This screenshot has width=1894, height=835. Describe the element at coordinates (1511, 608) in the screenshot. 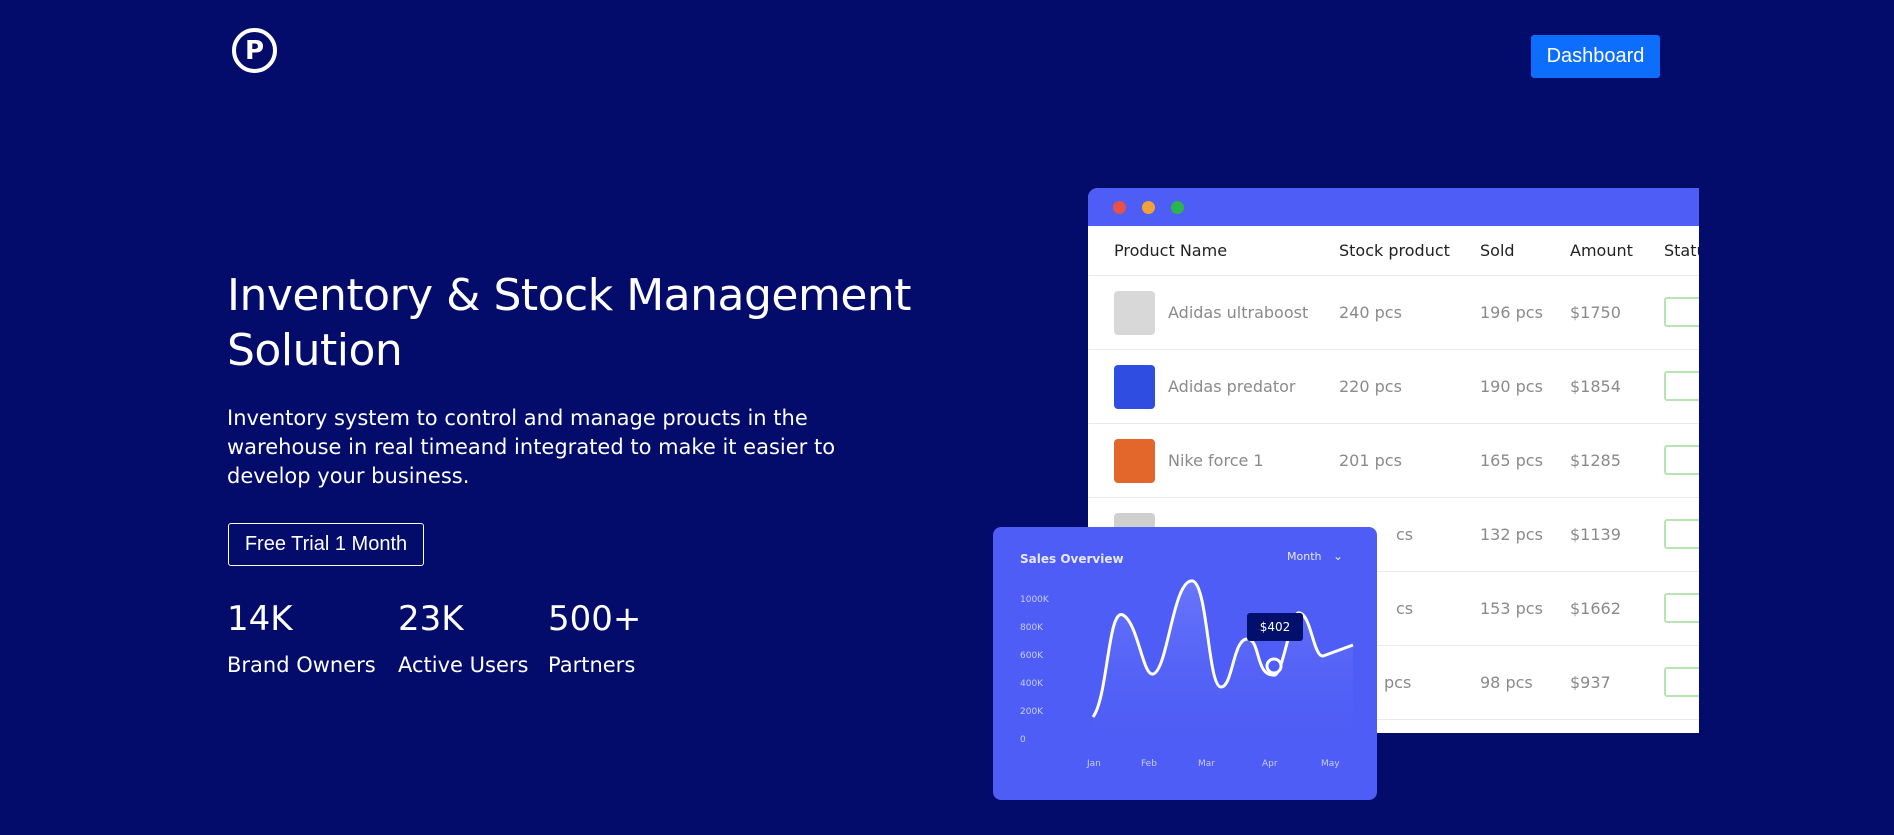

I see `sold-value: 153 pcs` at that location.